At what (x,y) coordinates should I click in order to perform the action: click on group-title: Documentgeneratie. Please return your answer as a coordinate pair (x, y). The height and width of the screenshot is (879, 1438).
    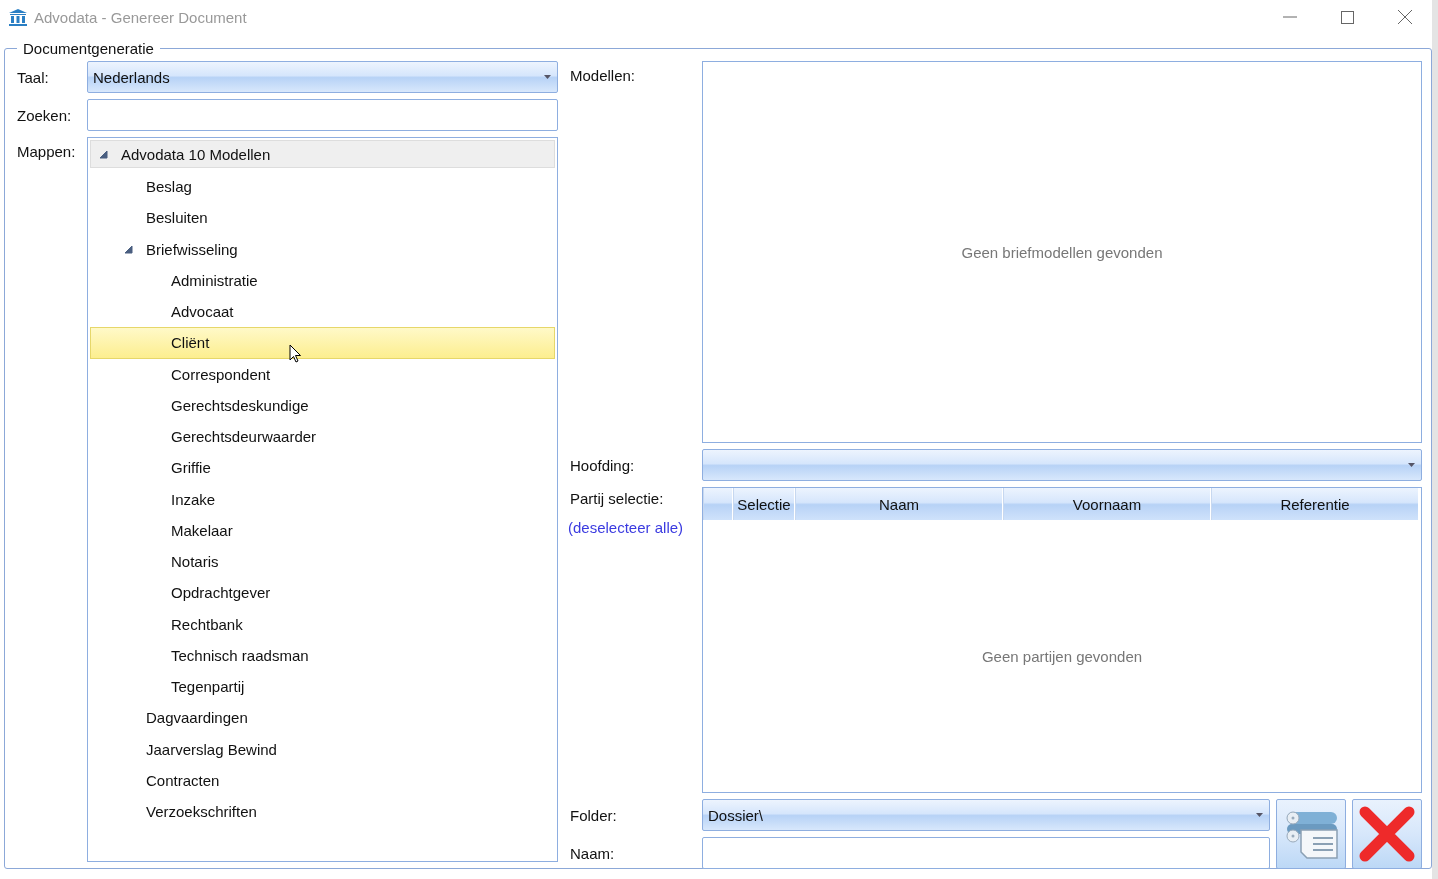
    Looking at the image, I should click on (88, 48).